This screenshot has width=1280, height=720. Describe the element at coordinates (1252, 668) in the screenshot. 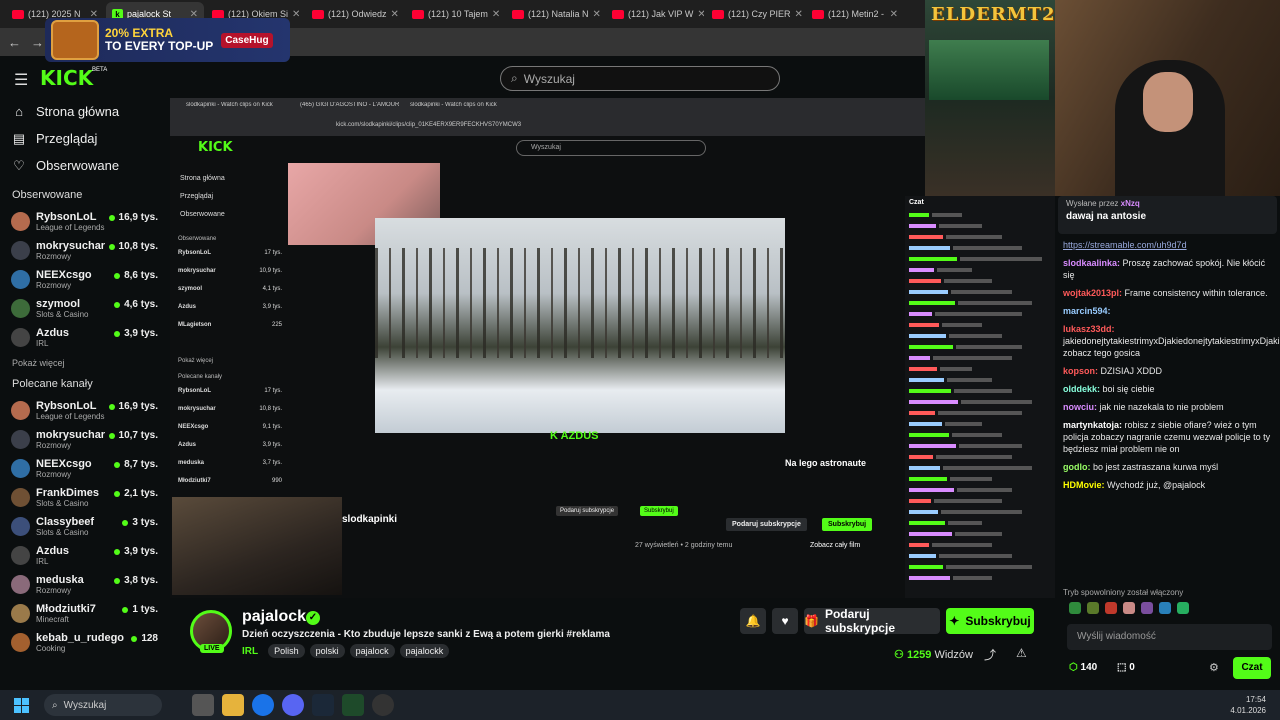

I see `send-chat-button: Czat` at that location.